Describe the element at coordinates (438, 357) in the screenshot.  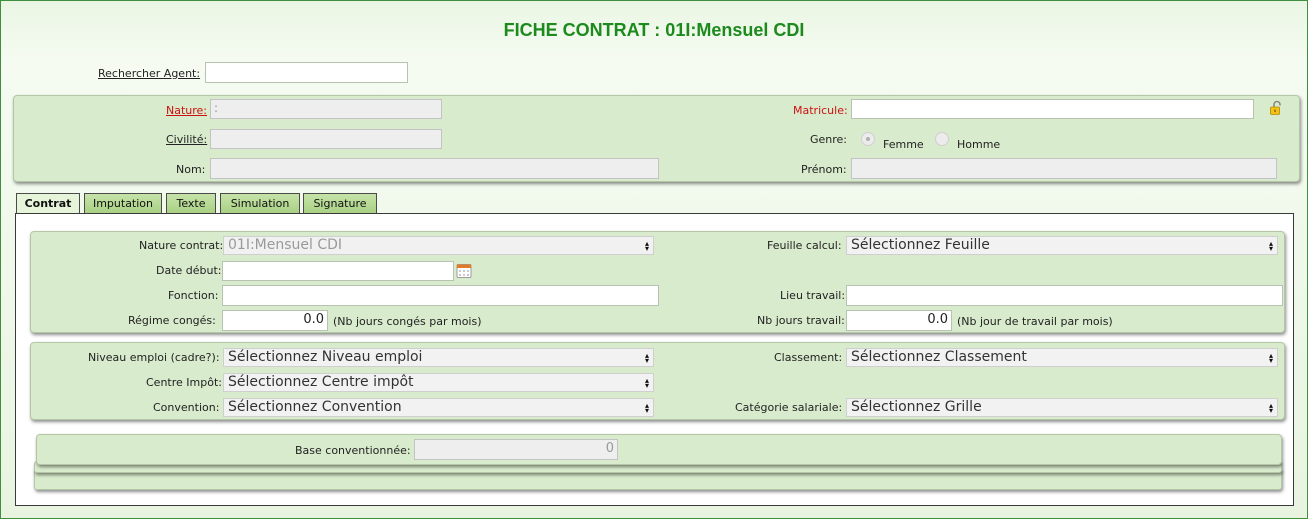
I see `niveau-emploi-select: Sélectionnez Niveau emploi ▴ ▾` at that location.